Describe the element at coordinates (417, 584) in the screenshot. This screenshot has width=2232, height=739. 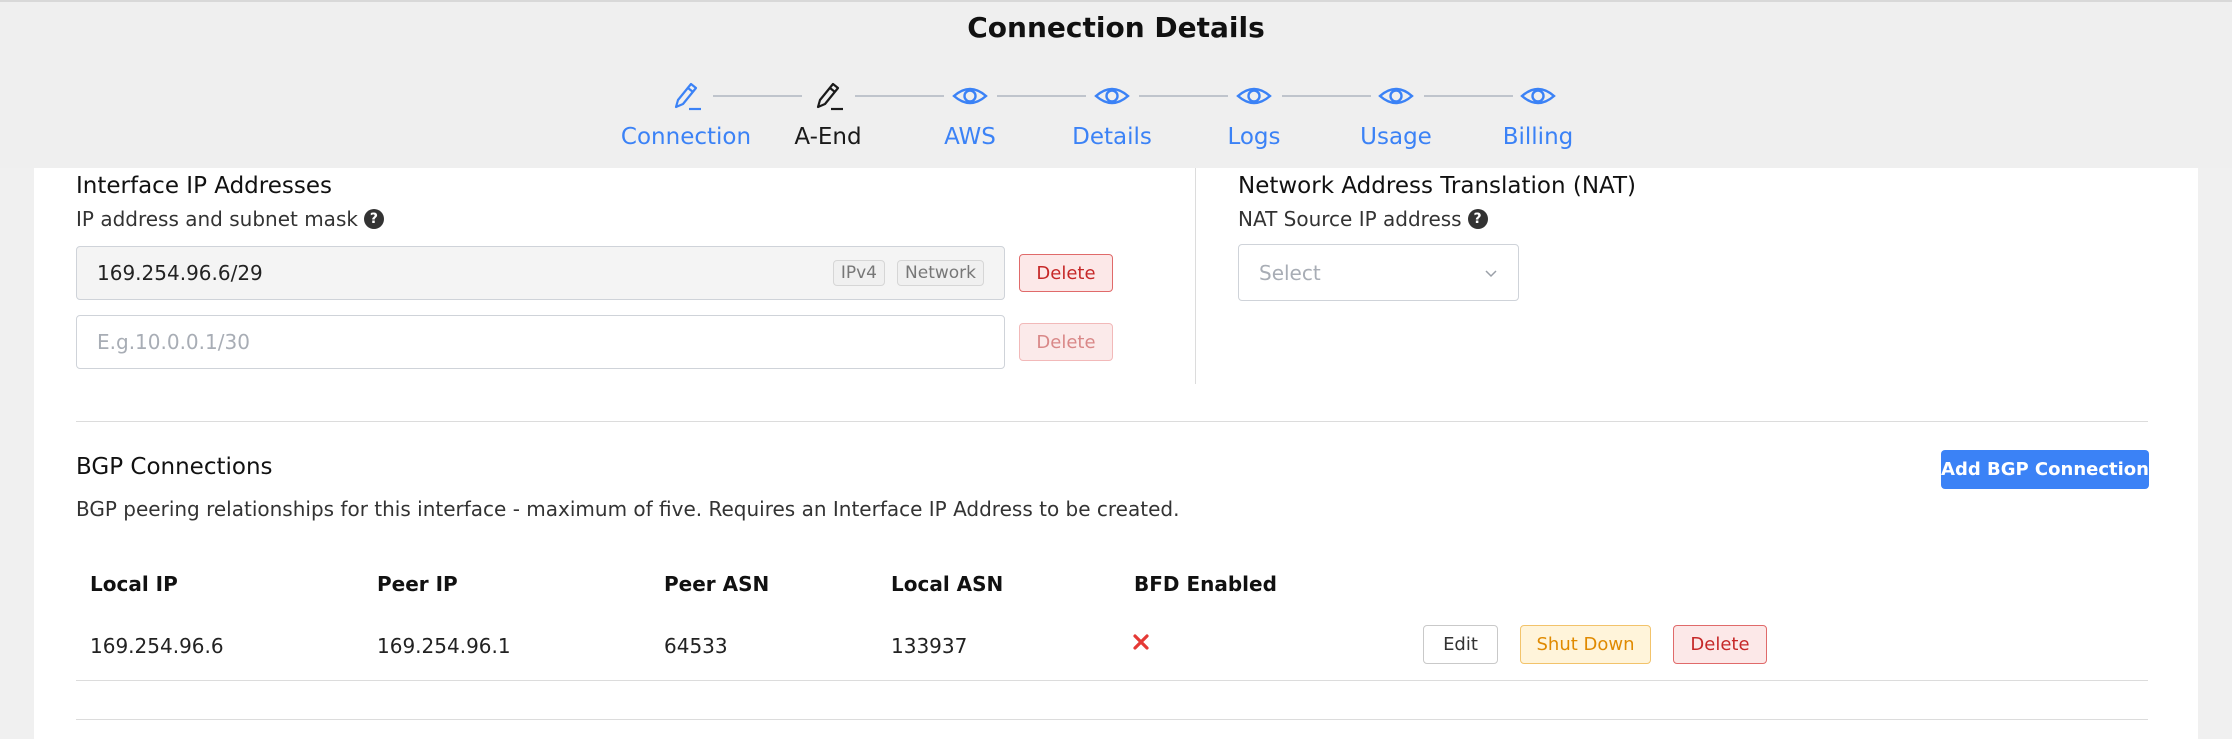
I see `column-header-peer-ip: Peer IP` at that location.